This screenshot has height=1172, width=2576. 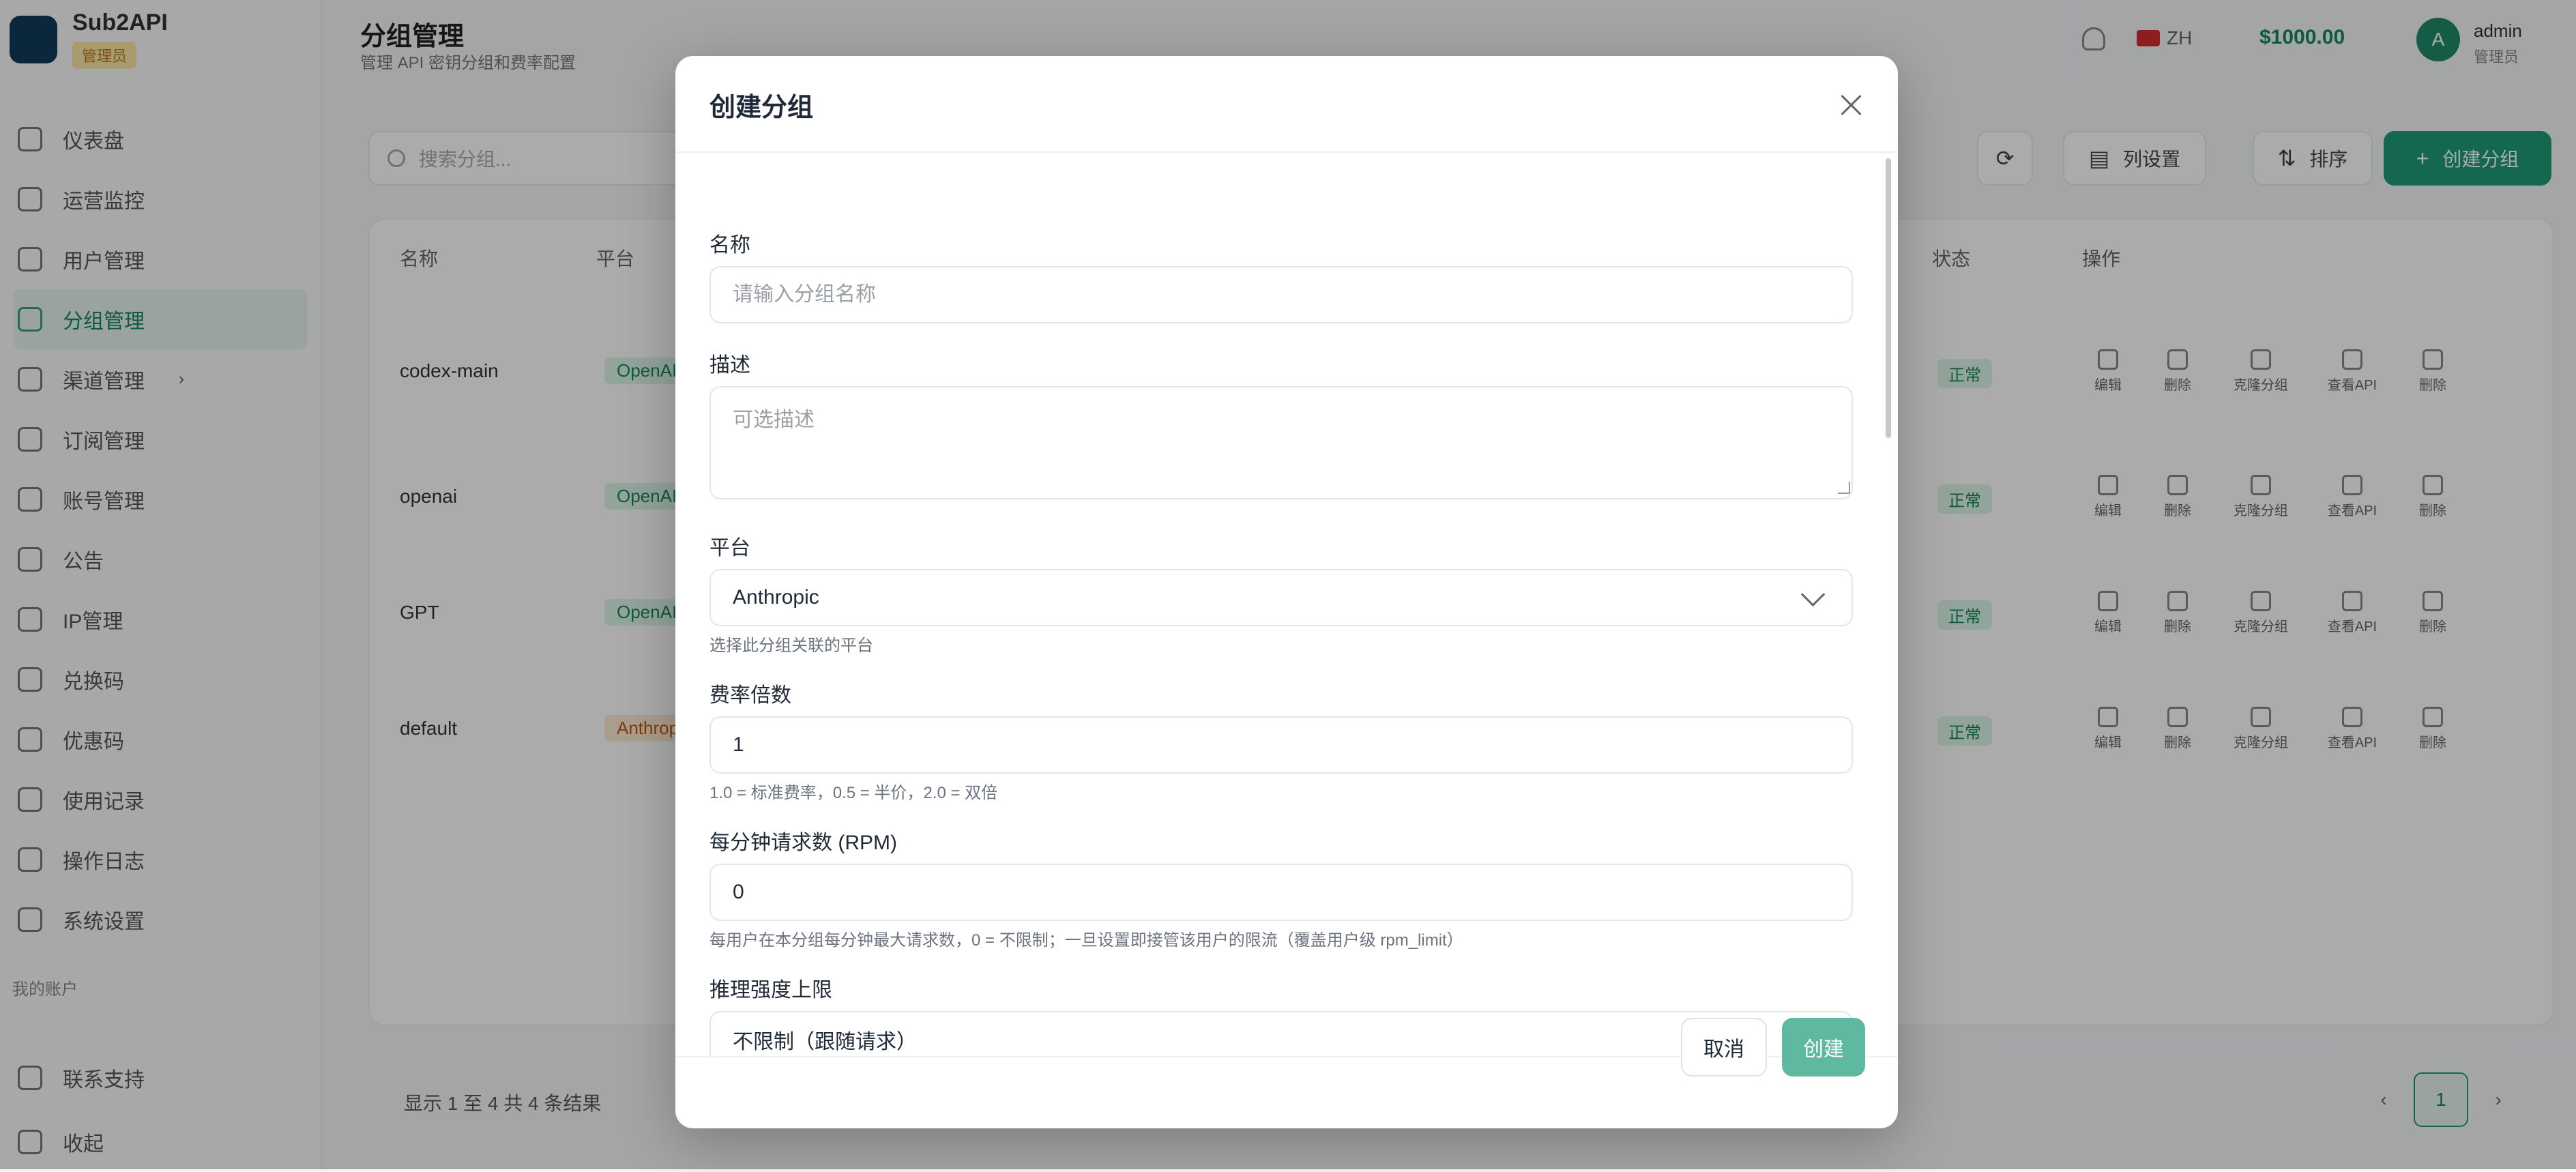 I want to click on platform-label: 平台, so click(x=729, y=548).